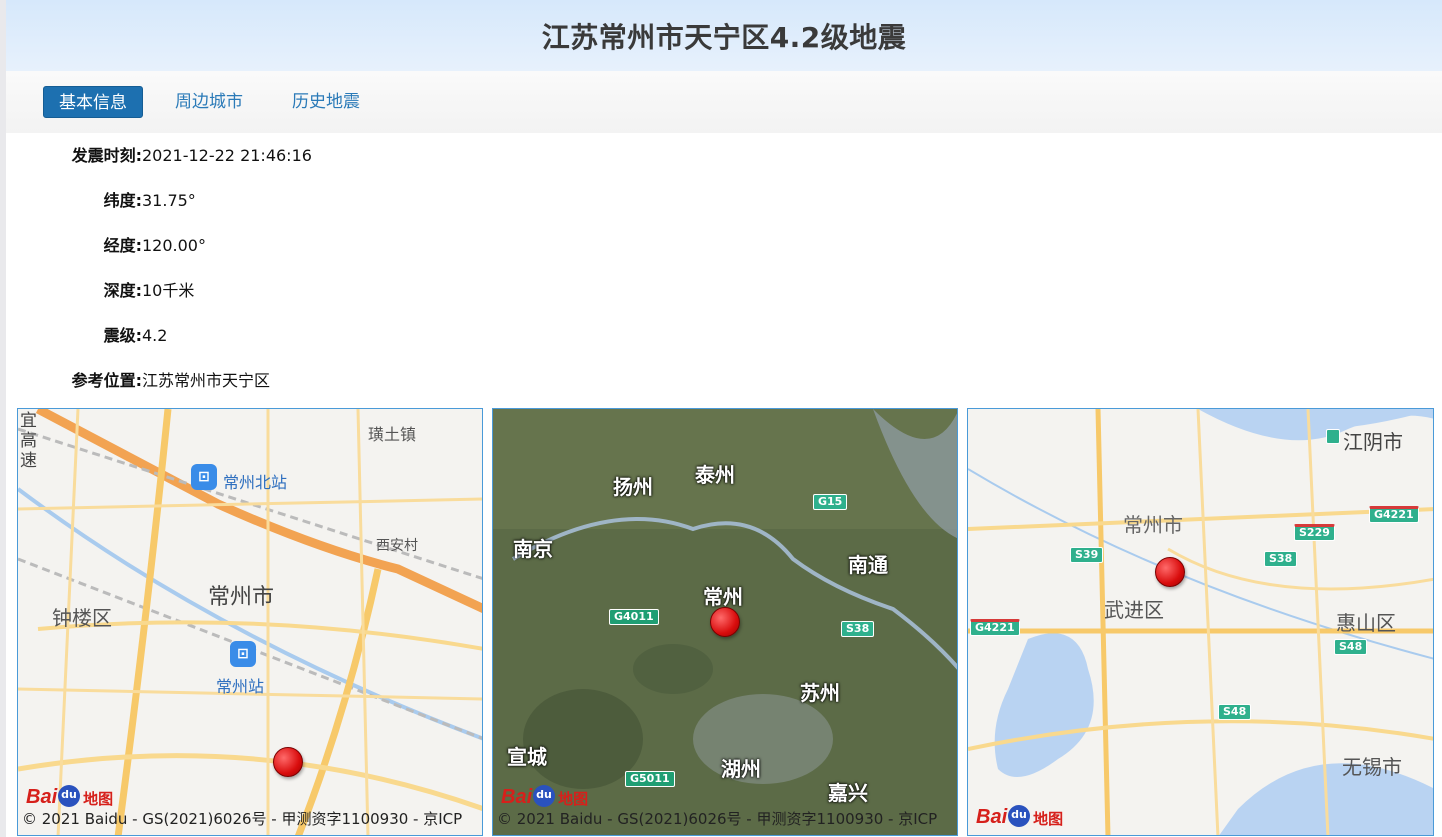 This screenshot has height=837, width=1442. I want to click on info-label: 震级:, so click(122, 335).